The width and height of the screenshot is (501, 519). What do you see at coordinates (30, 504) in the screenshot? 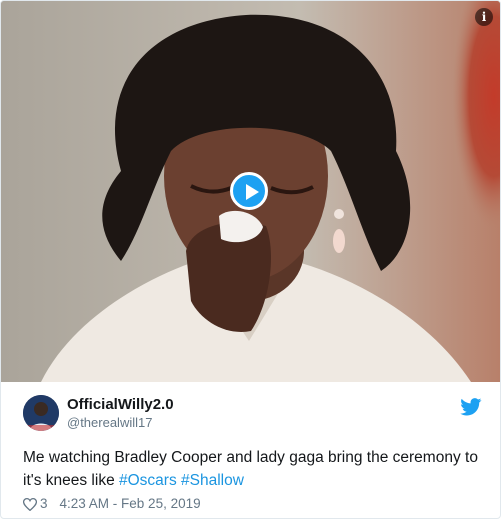
I see `heart-icon` at bounding box center [30, 504].